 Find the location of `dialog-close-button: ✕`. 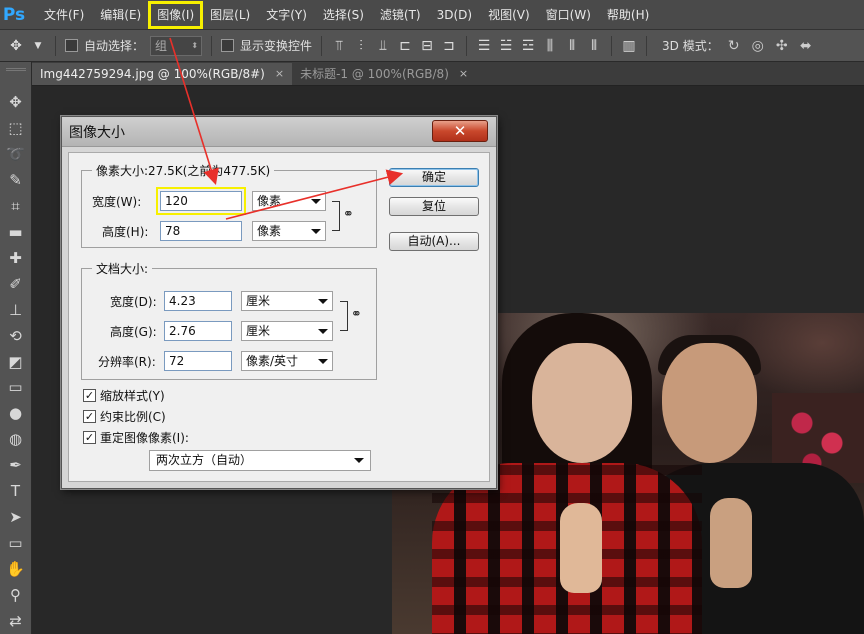

dialog-close-button: ✕ is located at coordinates (460, 131).